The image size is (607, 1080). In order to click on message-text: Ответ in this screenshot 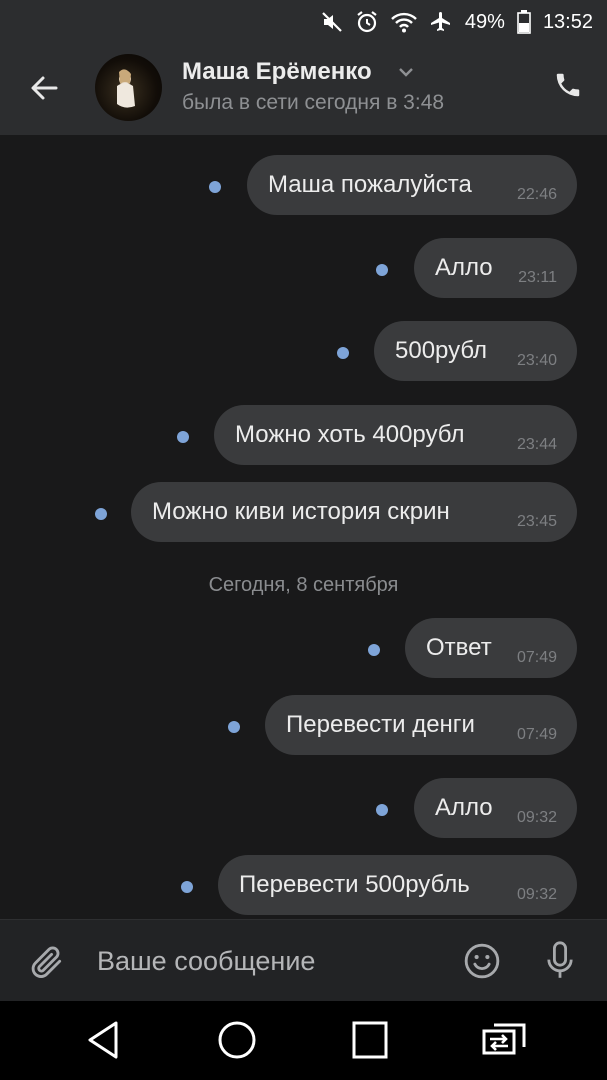, I will do `click(459, 647)`.